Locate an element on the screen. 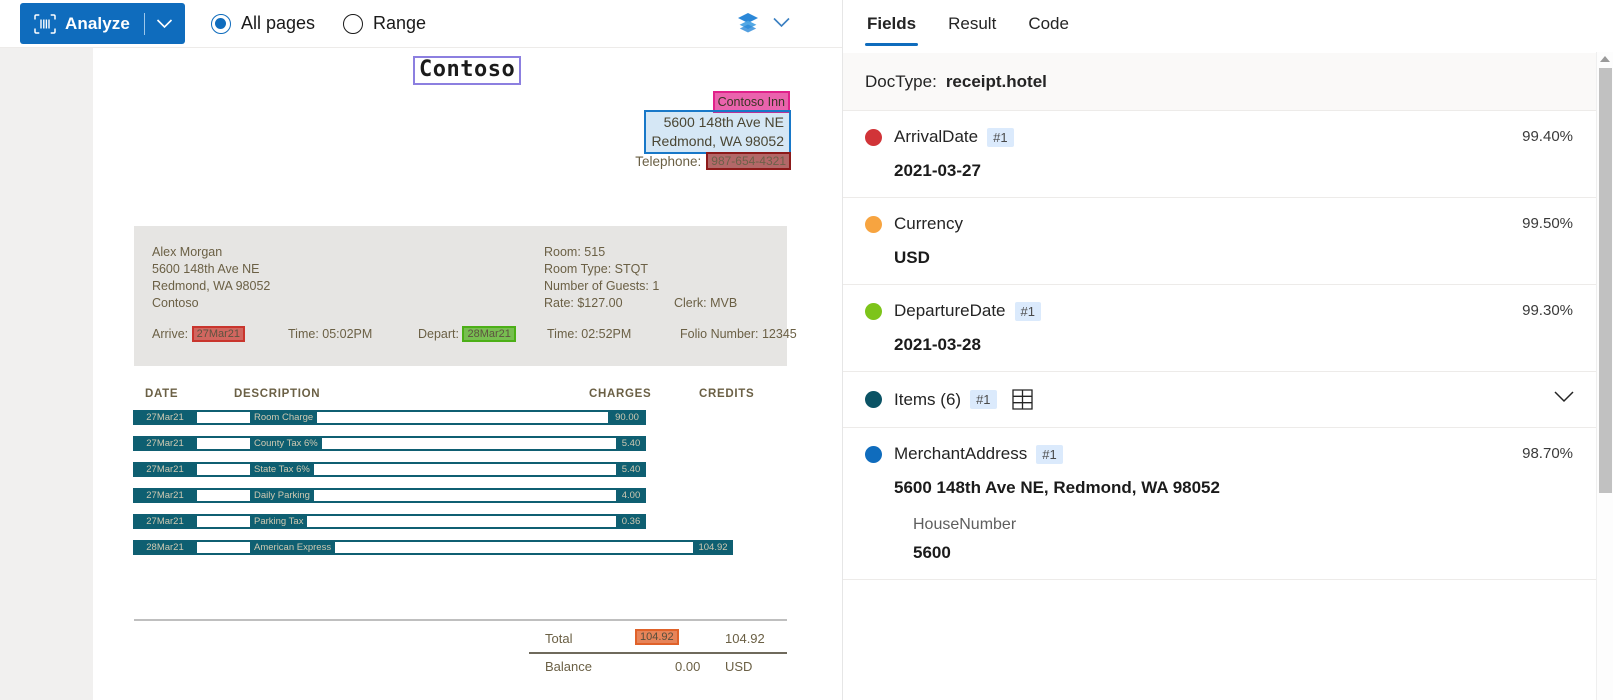  th-credits: CREDITS is located at coordinates (727, 394).